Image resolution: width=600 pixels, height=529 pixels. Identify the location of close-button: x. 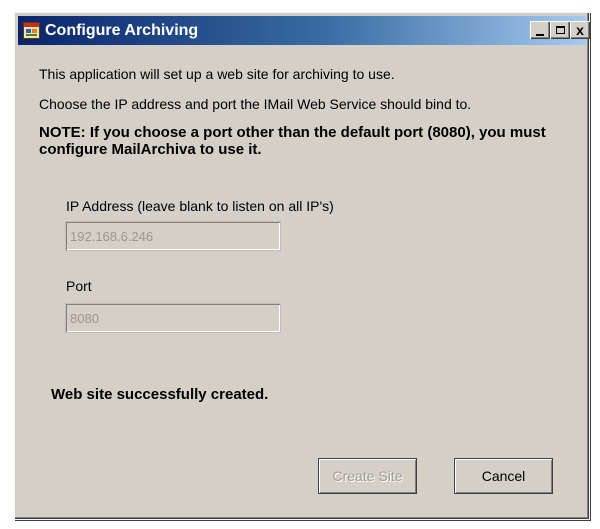
(580, 30).